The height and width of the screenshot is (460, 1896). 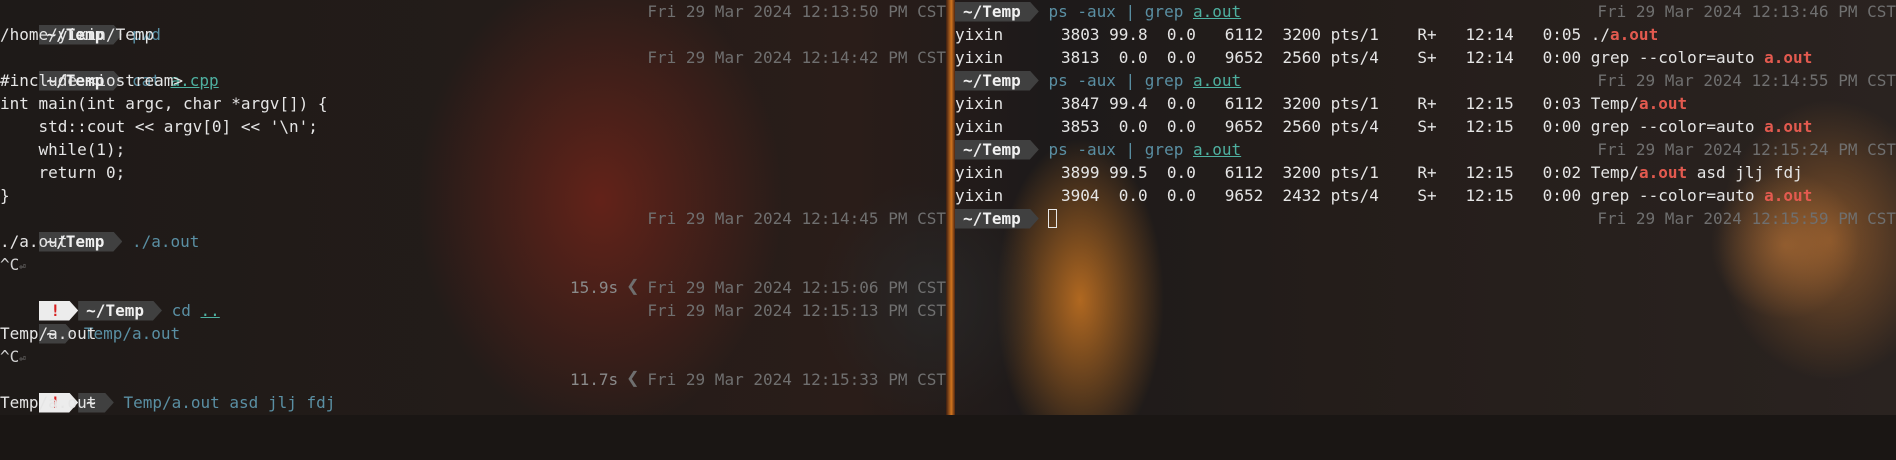 I want to click on prompt-right: Fri 29 Mar 2024 12:15:13 PM CST, so click(x=796, y=310).